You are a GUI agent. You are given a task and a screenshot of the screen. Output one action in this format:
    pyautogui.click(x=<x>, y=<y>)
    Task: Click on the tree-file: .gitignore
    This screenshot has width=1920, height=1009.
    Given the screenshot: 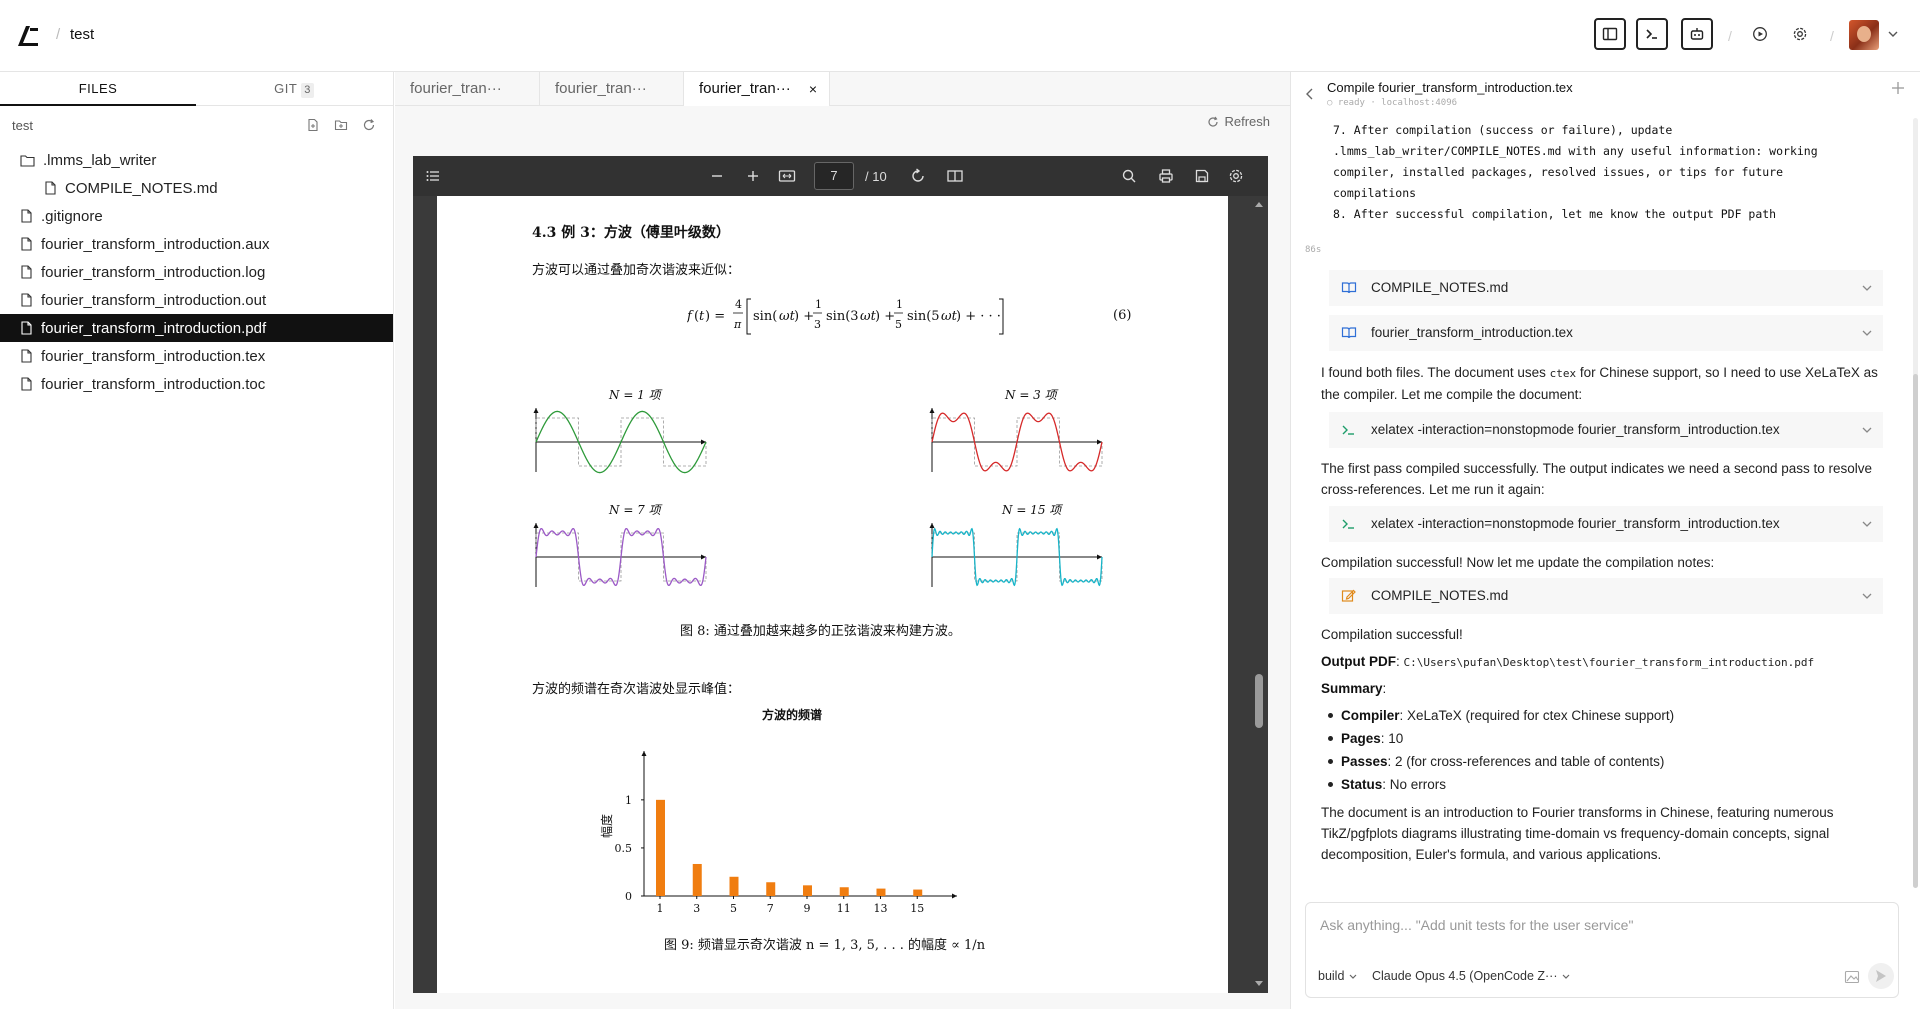 What is the action you would take?
    pyautogui.click(x=196, y=216)
    